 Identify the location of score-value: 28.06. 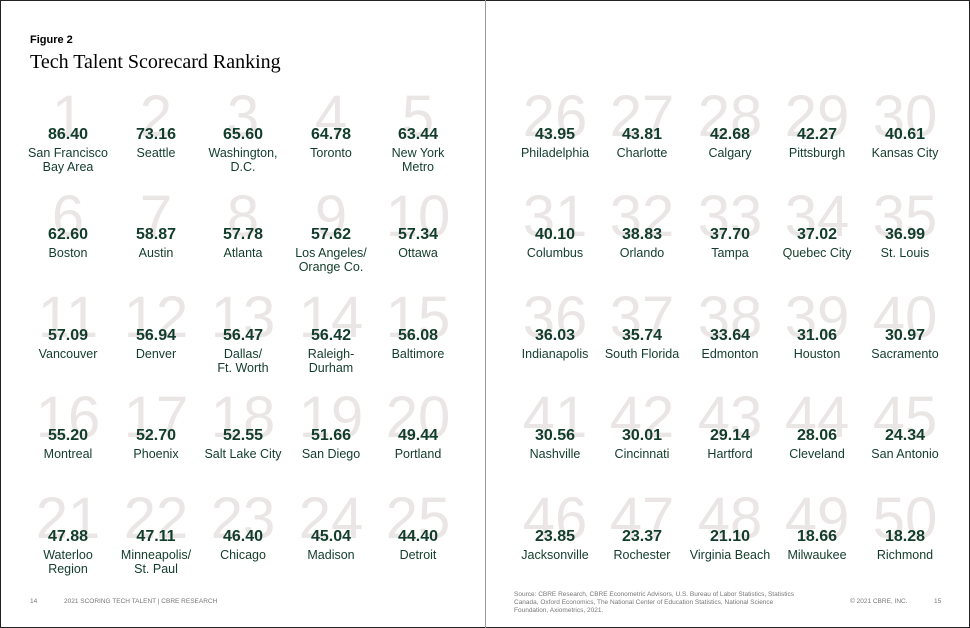
(817, 435).